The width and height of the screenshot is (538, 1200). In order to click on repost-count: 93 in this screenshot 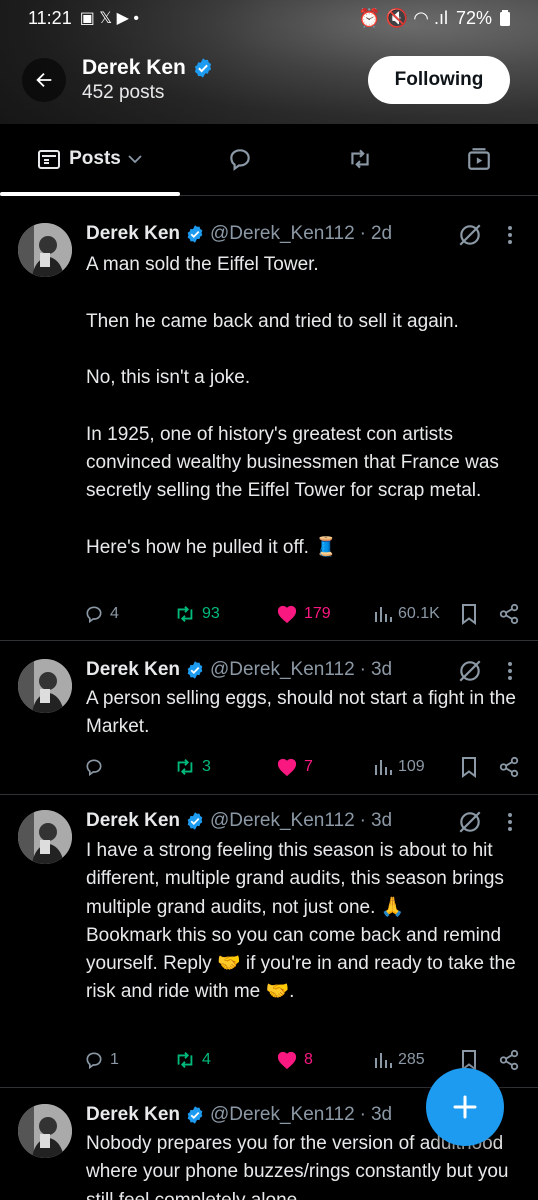, I will do `click(211, 613)`.